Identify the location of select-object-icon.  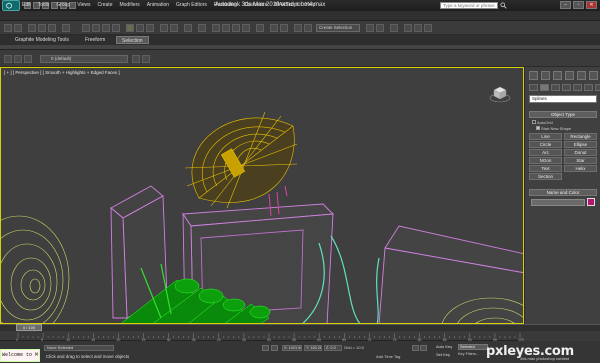
(86, 28).